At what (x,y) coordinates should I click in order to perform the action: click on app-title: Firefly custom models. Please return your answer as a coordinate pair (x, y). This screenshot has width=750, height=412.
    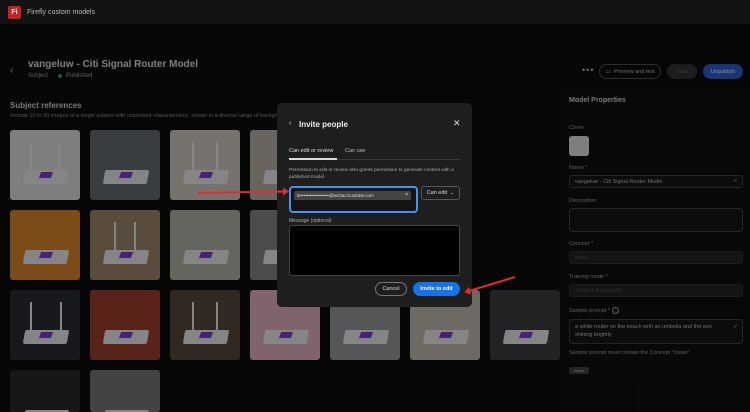
    Looking at the image, I should click on (61, 12).